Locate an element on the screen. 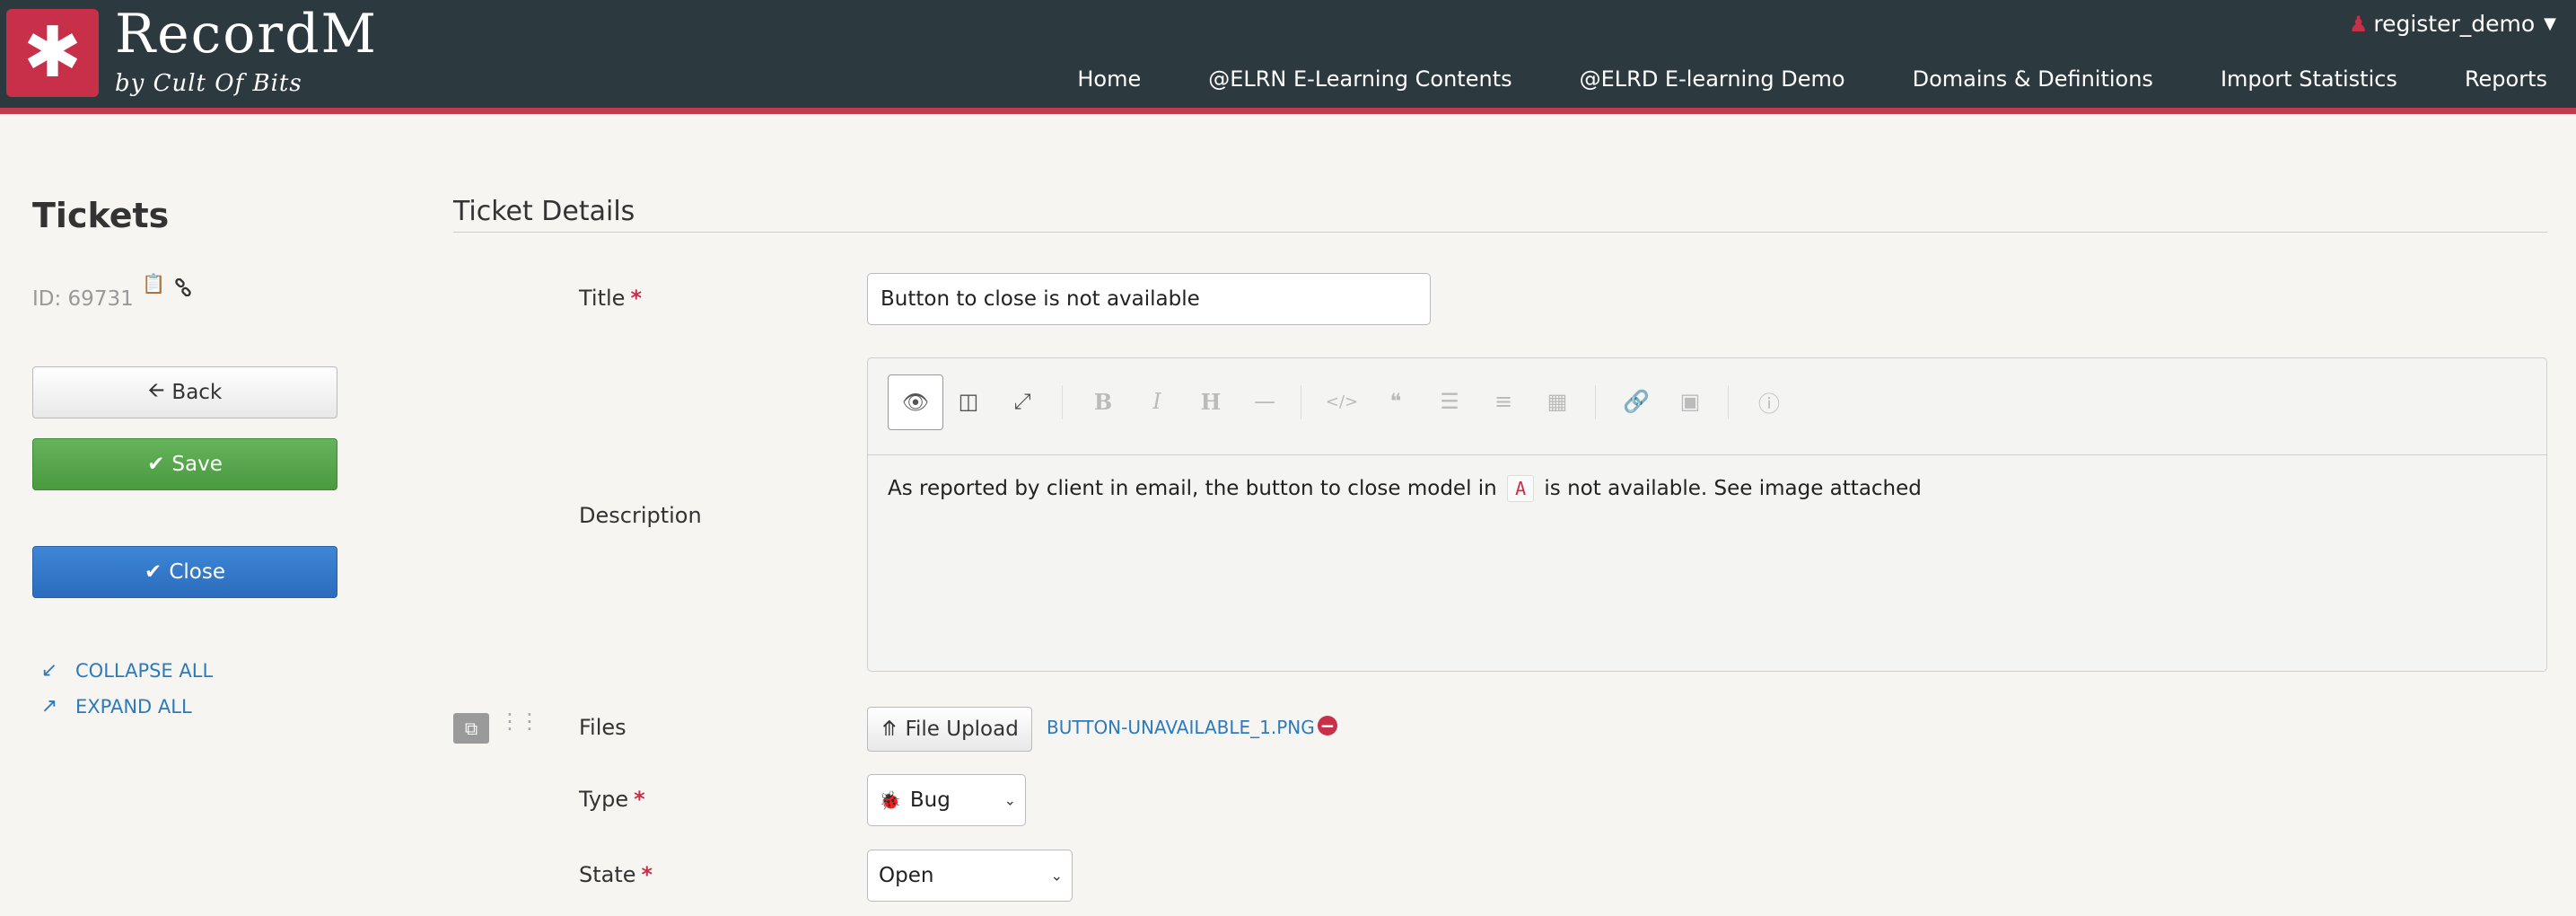 Image resolution: width=2576 pixels, height=916 pixels. state-label: State * is located at coordinates (616, 874).